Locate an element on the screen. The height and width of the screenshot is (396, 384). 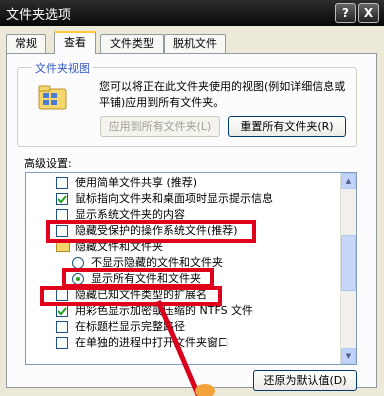
help-button: ? is located at coordinates (345, 13).